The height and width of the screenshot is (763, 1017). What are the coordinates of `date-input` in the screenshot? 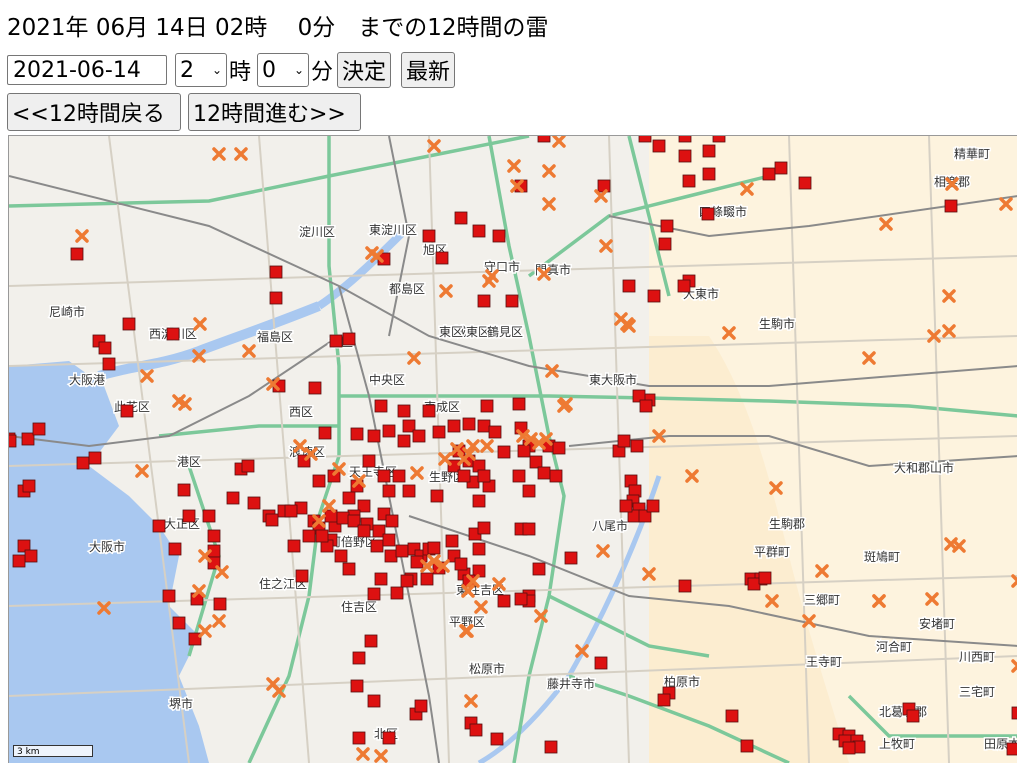 It's located at (87, 70).